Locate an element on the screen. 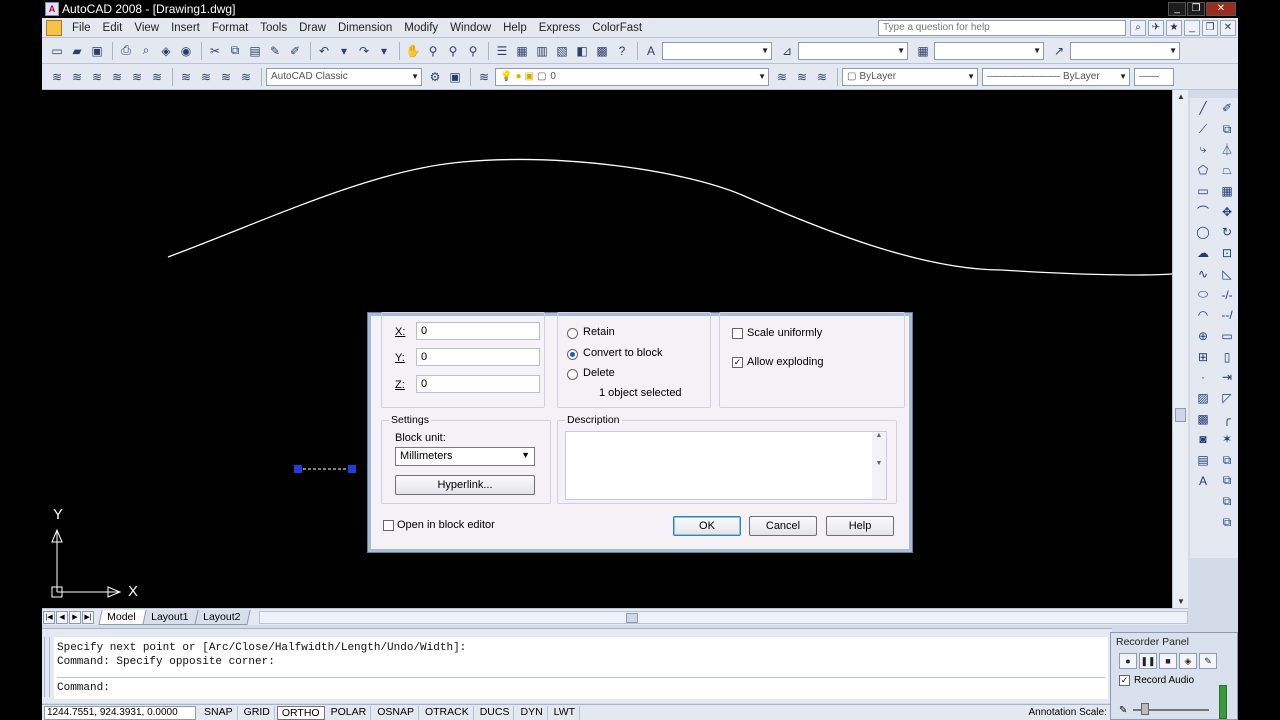 The width and height of the screenshot is (1280, 720). mirror-icon: ⏃ is located at coordinates (1227, 149).